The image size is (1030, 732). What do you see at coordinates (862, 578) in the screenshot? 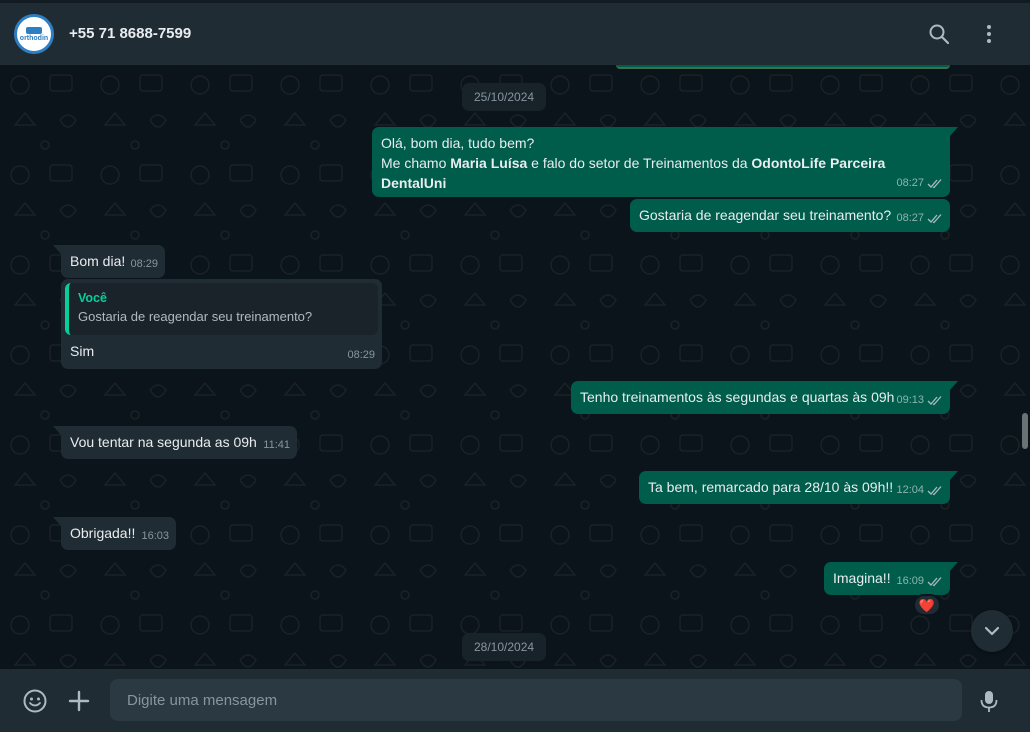
I see `message-text: Imagina!!` at bounding box center [862, 578].